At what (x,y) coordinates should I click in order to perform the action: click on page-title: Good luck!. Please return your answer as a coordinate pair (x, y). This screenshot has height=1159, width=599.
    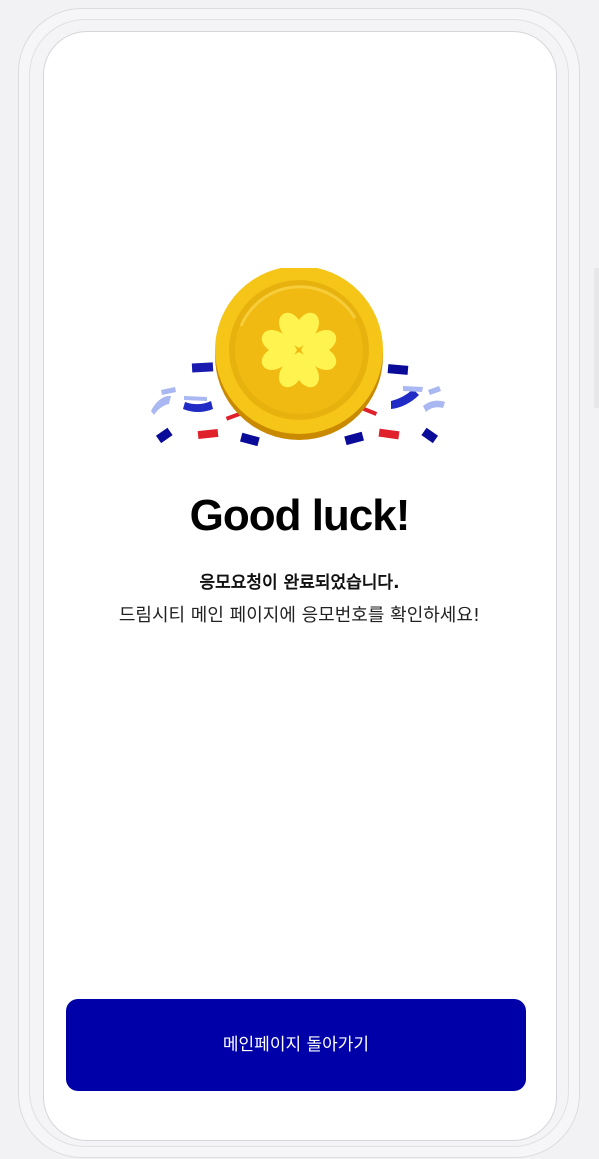
    Looking at the image, I should click on (300, 515).